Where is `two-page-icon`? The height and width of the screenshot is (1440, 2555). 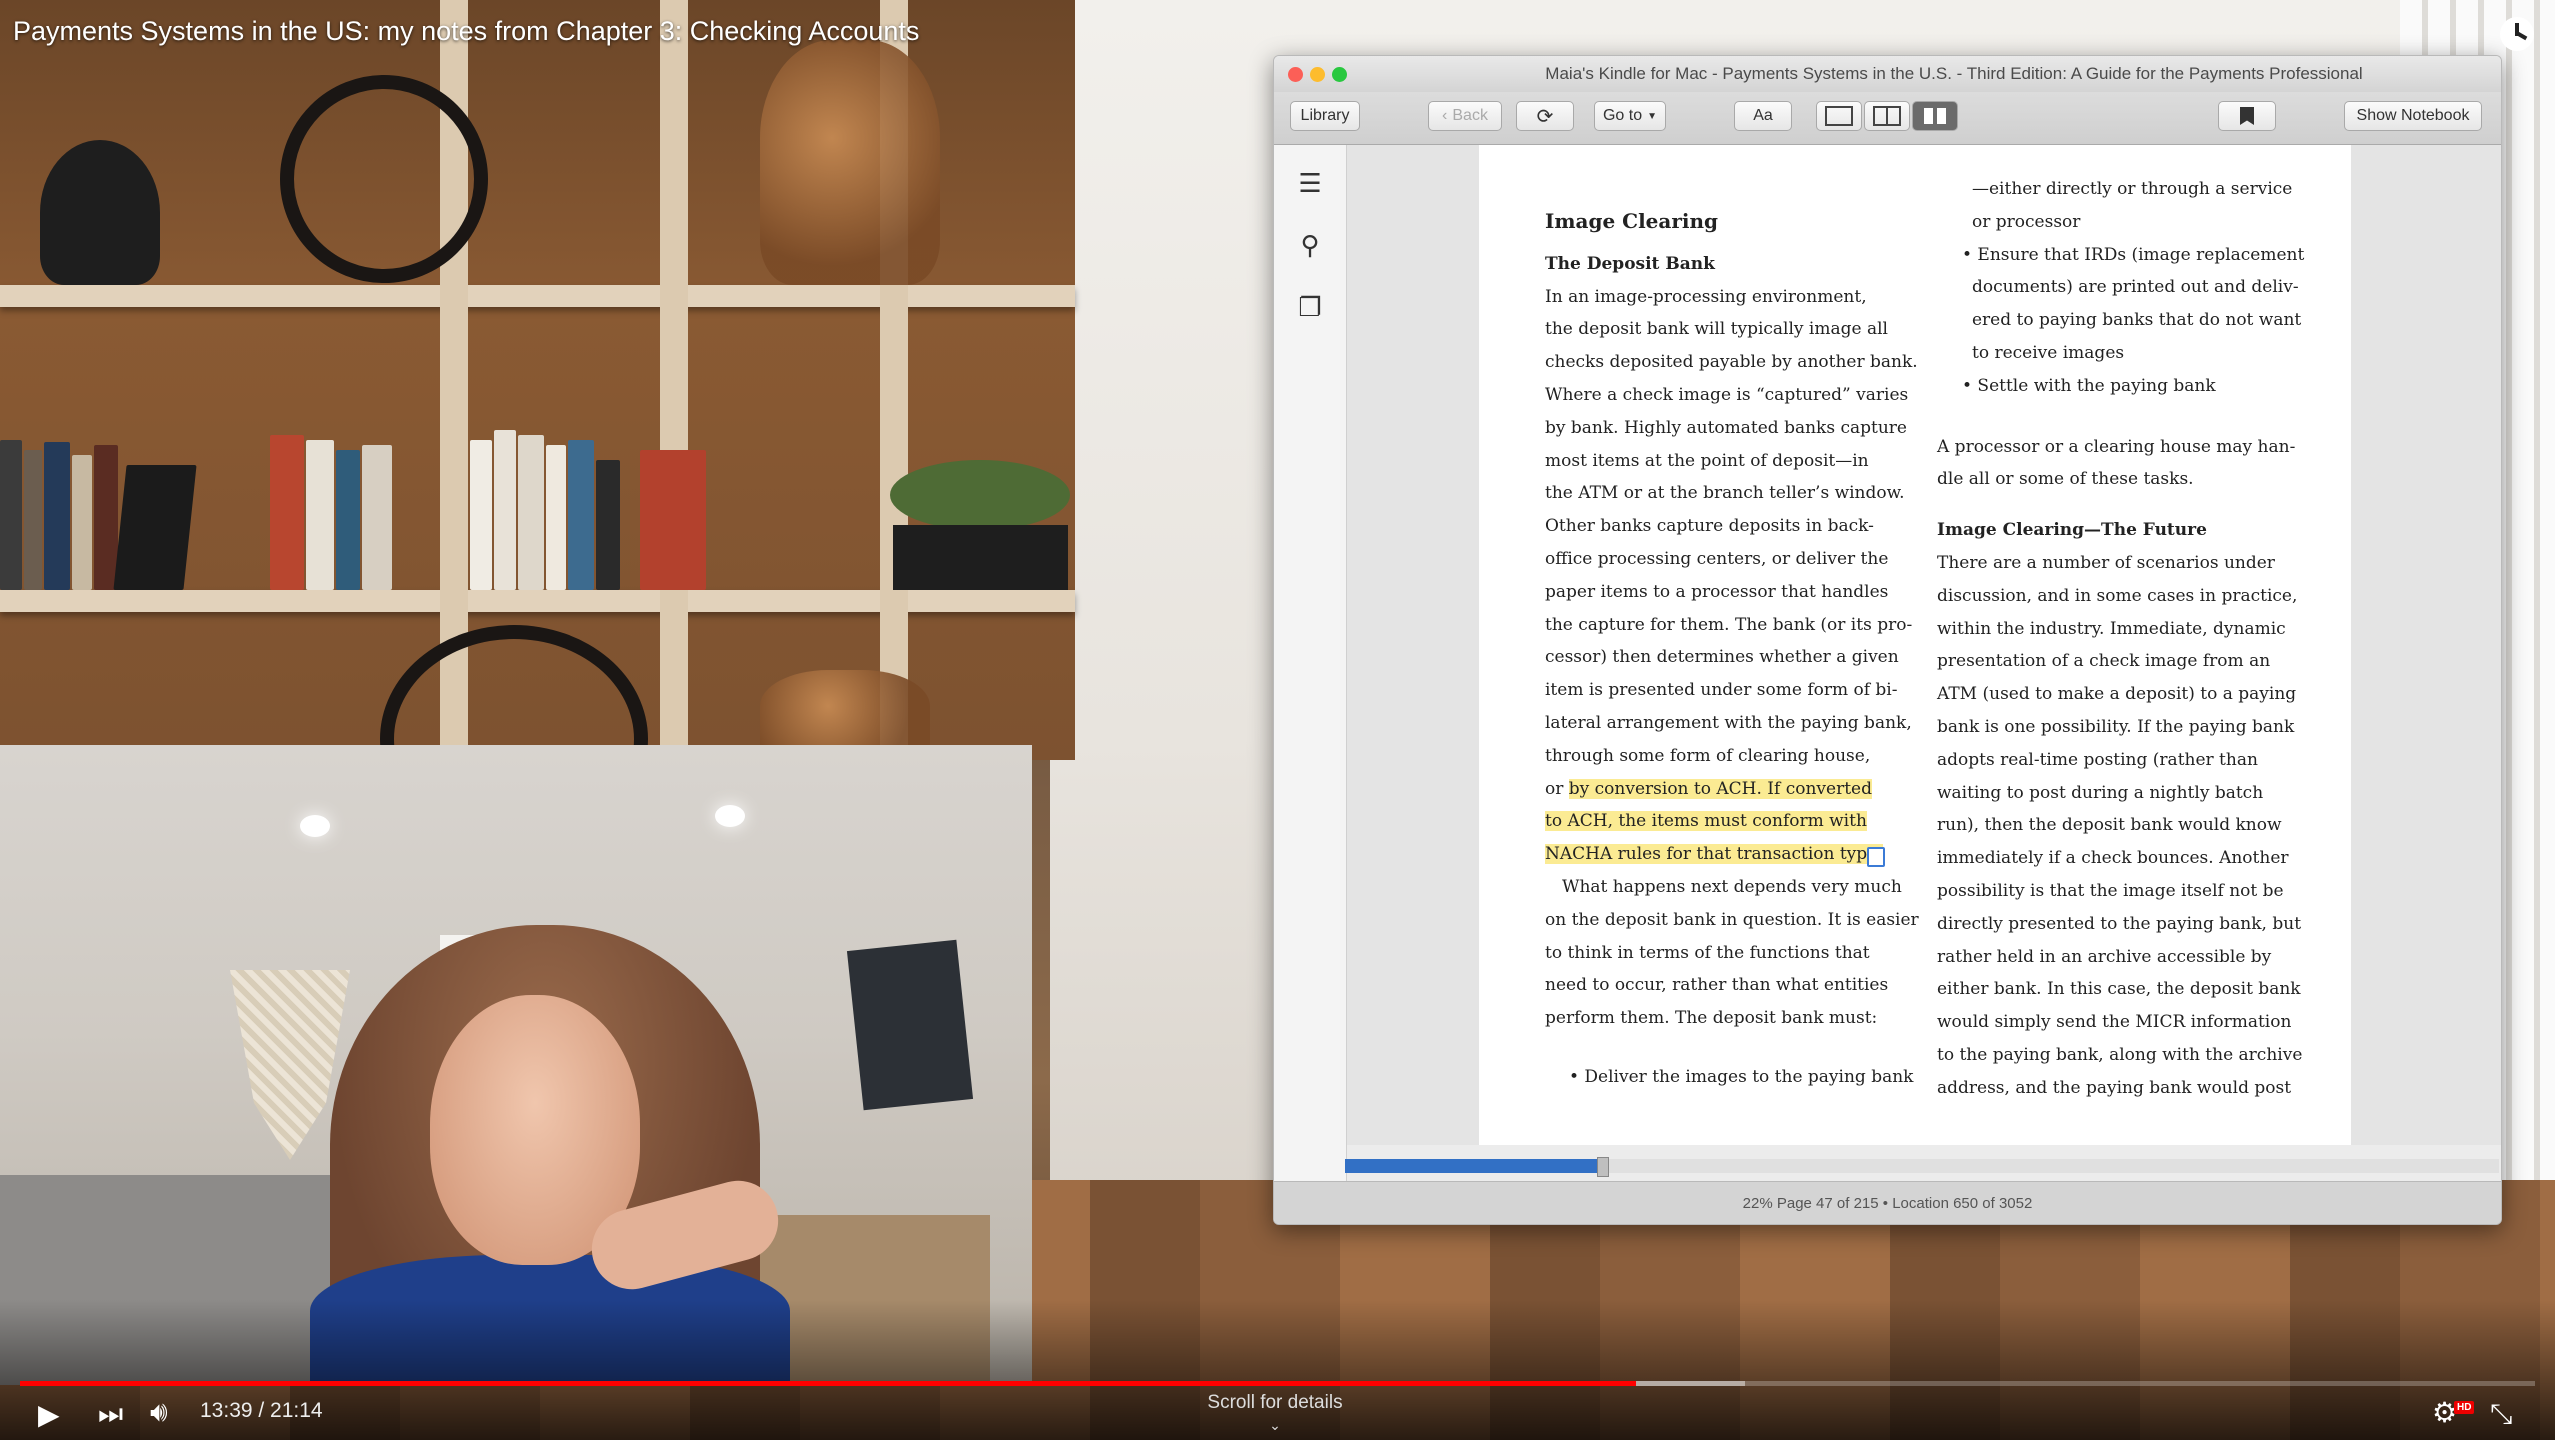 two-page-icon is located at coordinates (1887, 116).